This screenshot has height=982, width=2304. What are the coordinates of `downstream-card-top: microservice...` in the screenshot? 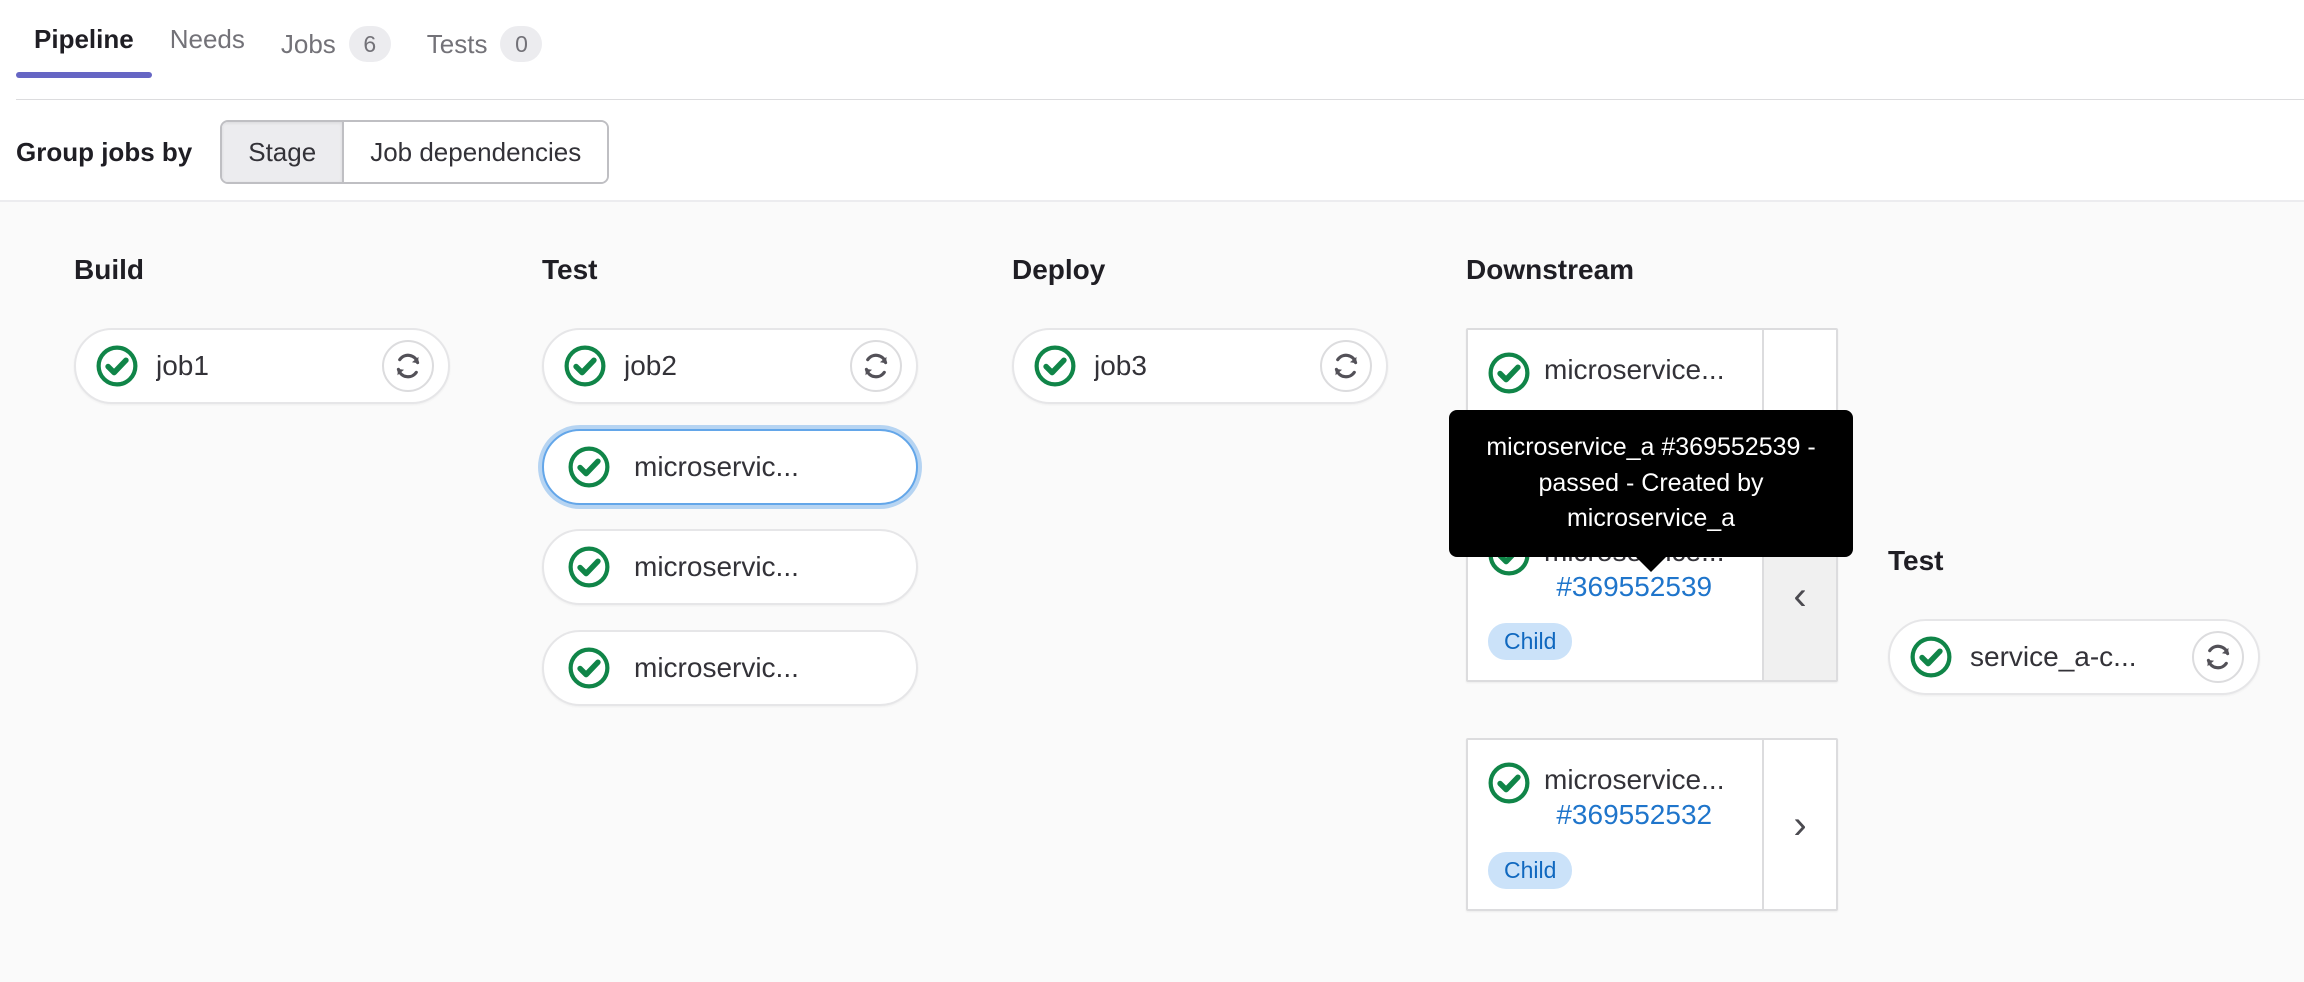 It's located at (1652, 373).